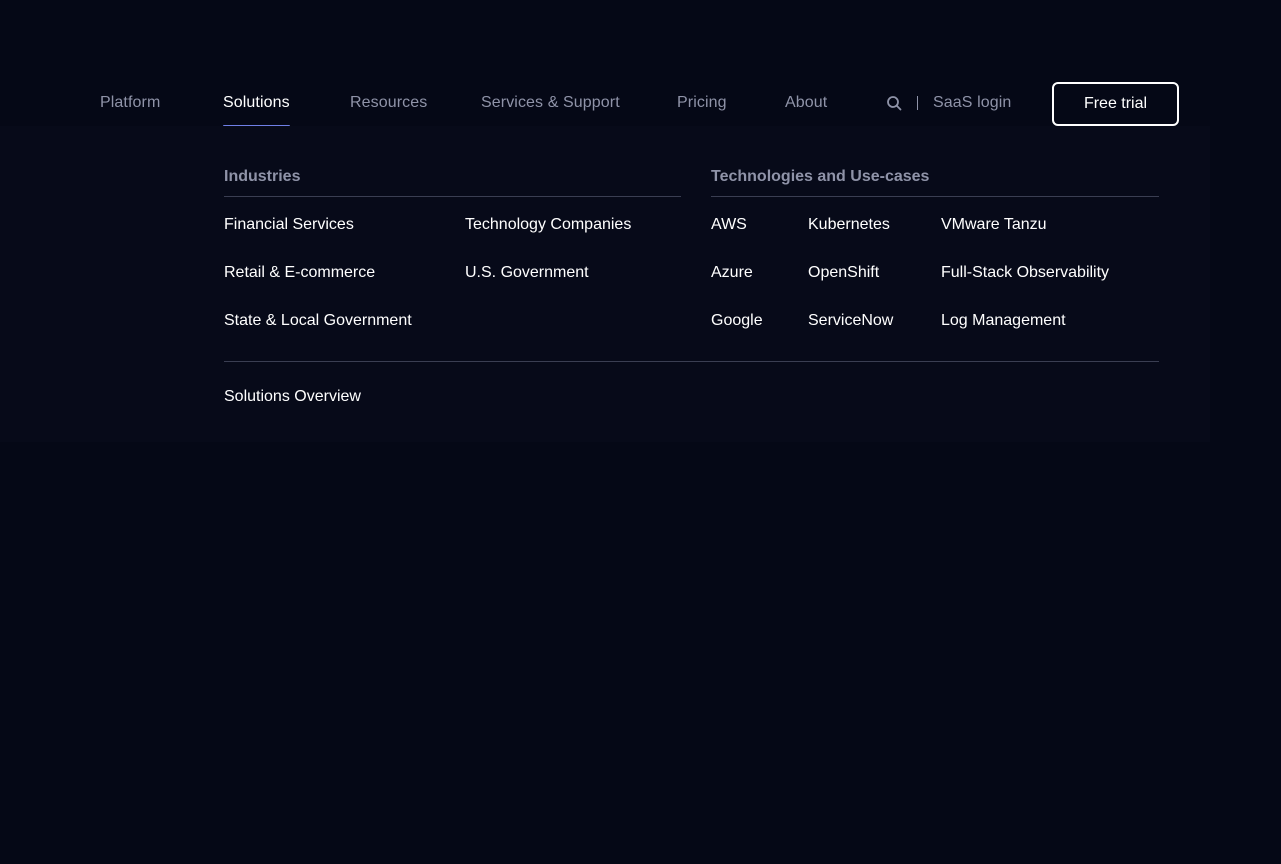  I want to click on link-azure: Azure, so click(732, 273).